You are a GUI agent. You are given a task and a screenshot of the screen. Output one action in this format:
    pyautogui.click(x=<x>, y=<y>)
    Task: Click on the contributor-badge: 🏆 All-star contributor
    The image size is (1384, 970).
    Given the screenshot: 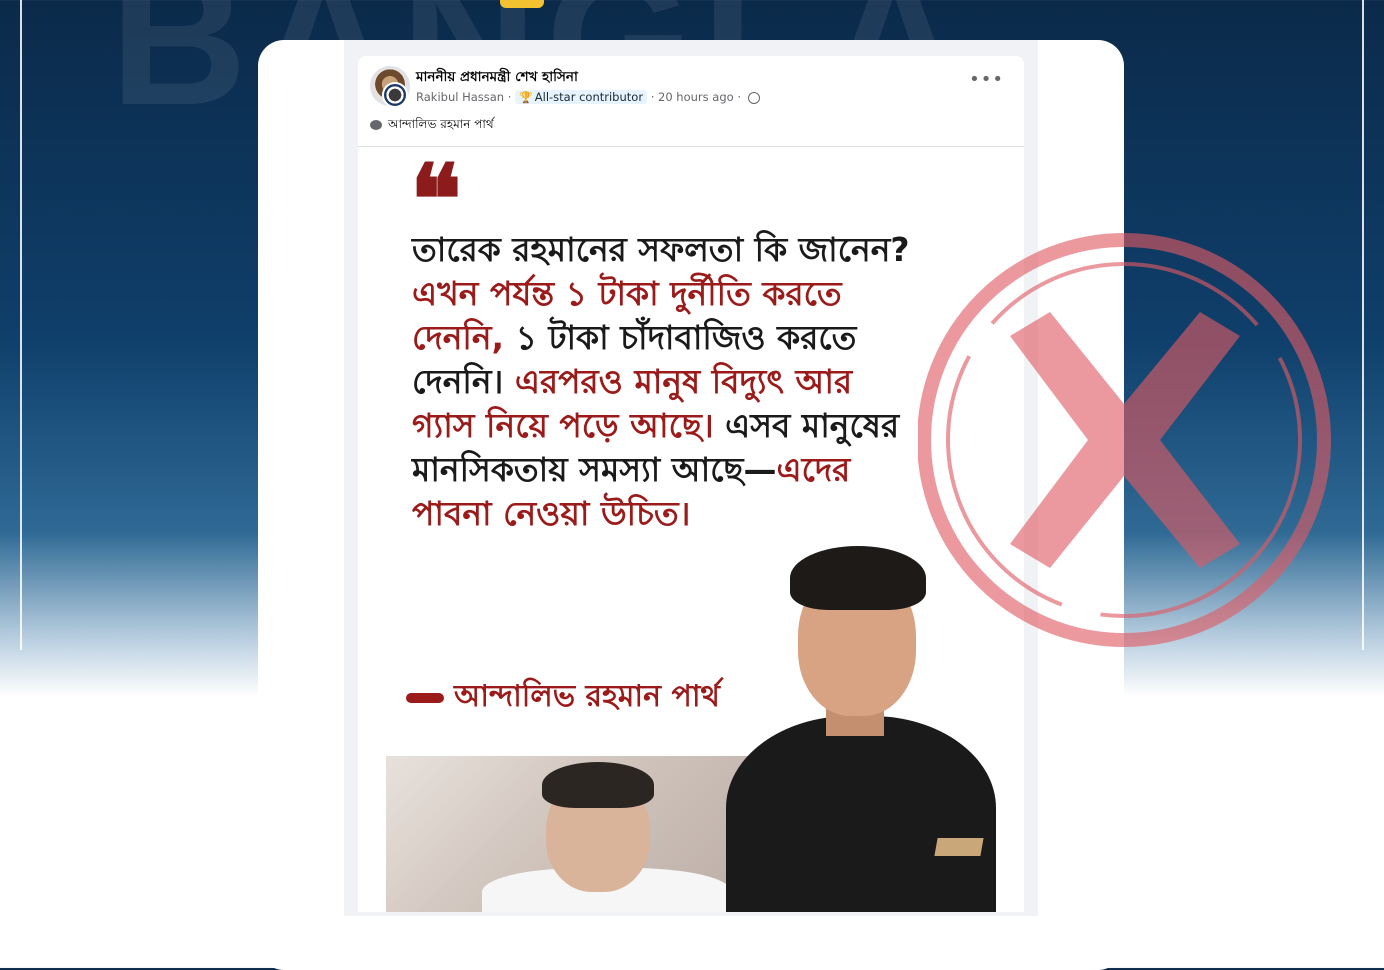 What is the action you would take?
    pyautogui.click(x=581, y=97)
    